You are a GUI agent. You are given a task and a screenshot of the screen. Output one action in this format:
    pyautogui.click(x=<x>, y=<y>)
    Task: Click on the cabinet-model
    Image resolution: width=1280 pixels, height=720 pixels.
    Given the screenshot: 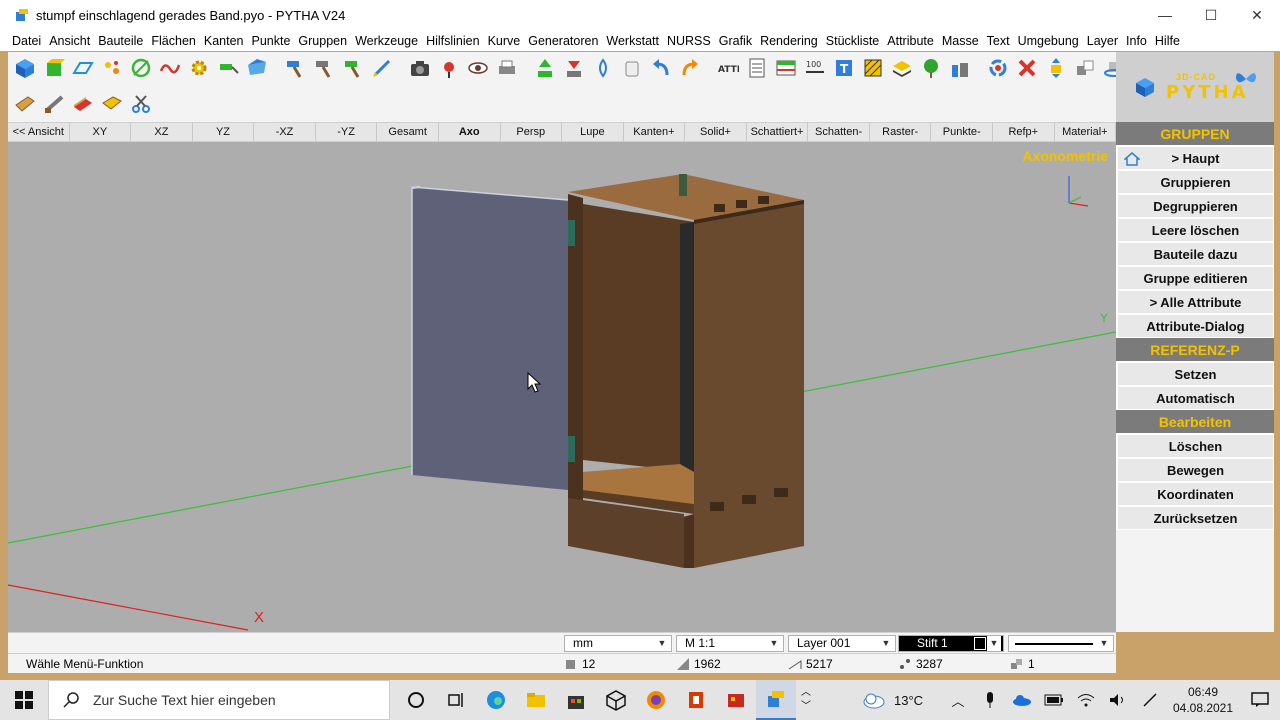 What is the action you would take?
    pyautogui.click(x=686, y=371)
    